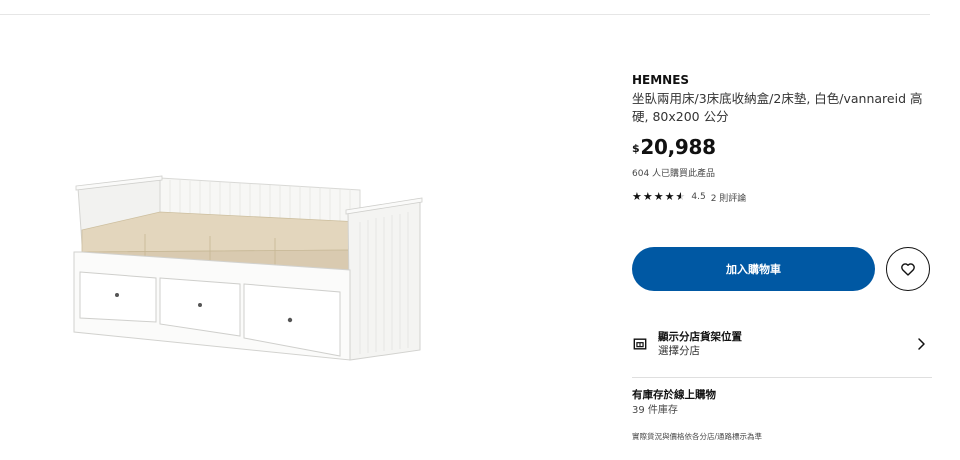  Describe the element at coordinates (674, 174) in the screenshot. I see `bought-count: 604 人已購買此產品` at that location.